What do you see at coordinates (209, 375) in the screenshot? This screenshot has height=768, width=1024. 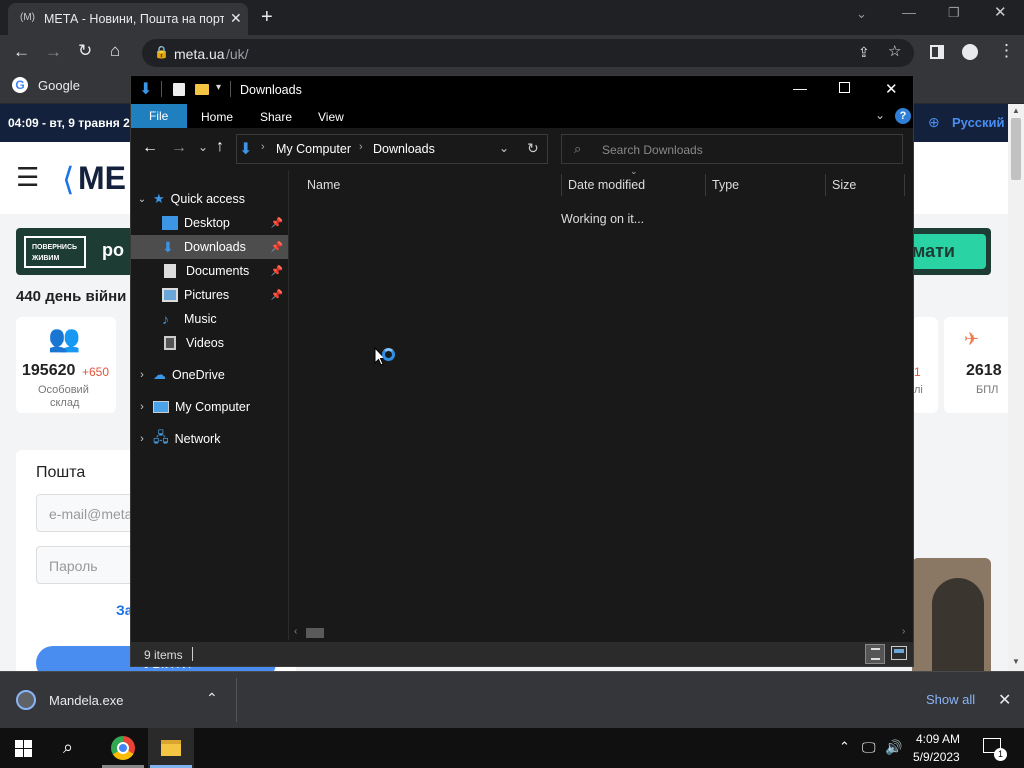 I see `nav-onedrive: › ☁ OneDrive` at bounding box center [209, 375].